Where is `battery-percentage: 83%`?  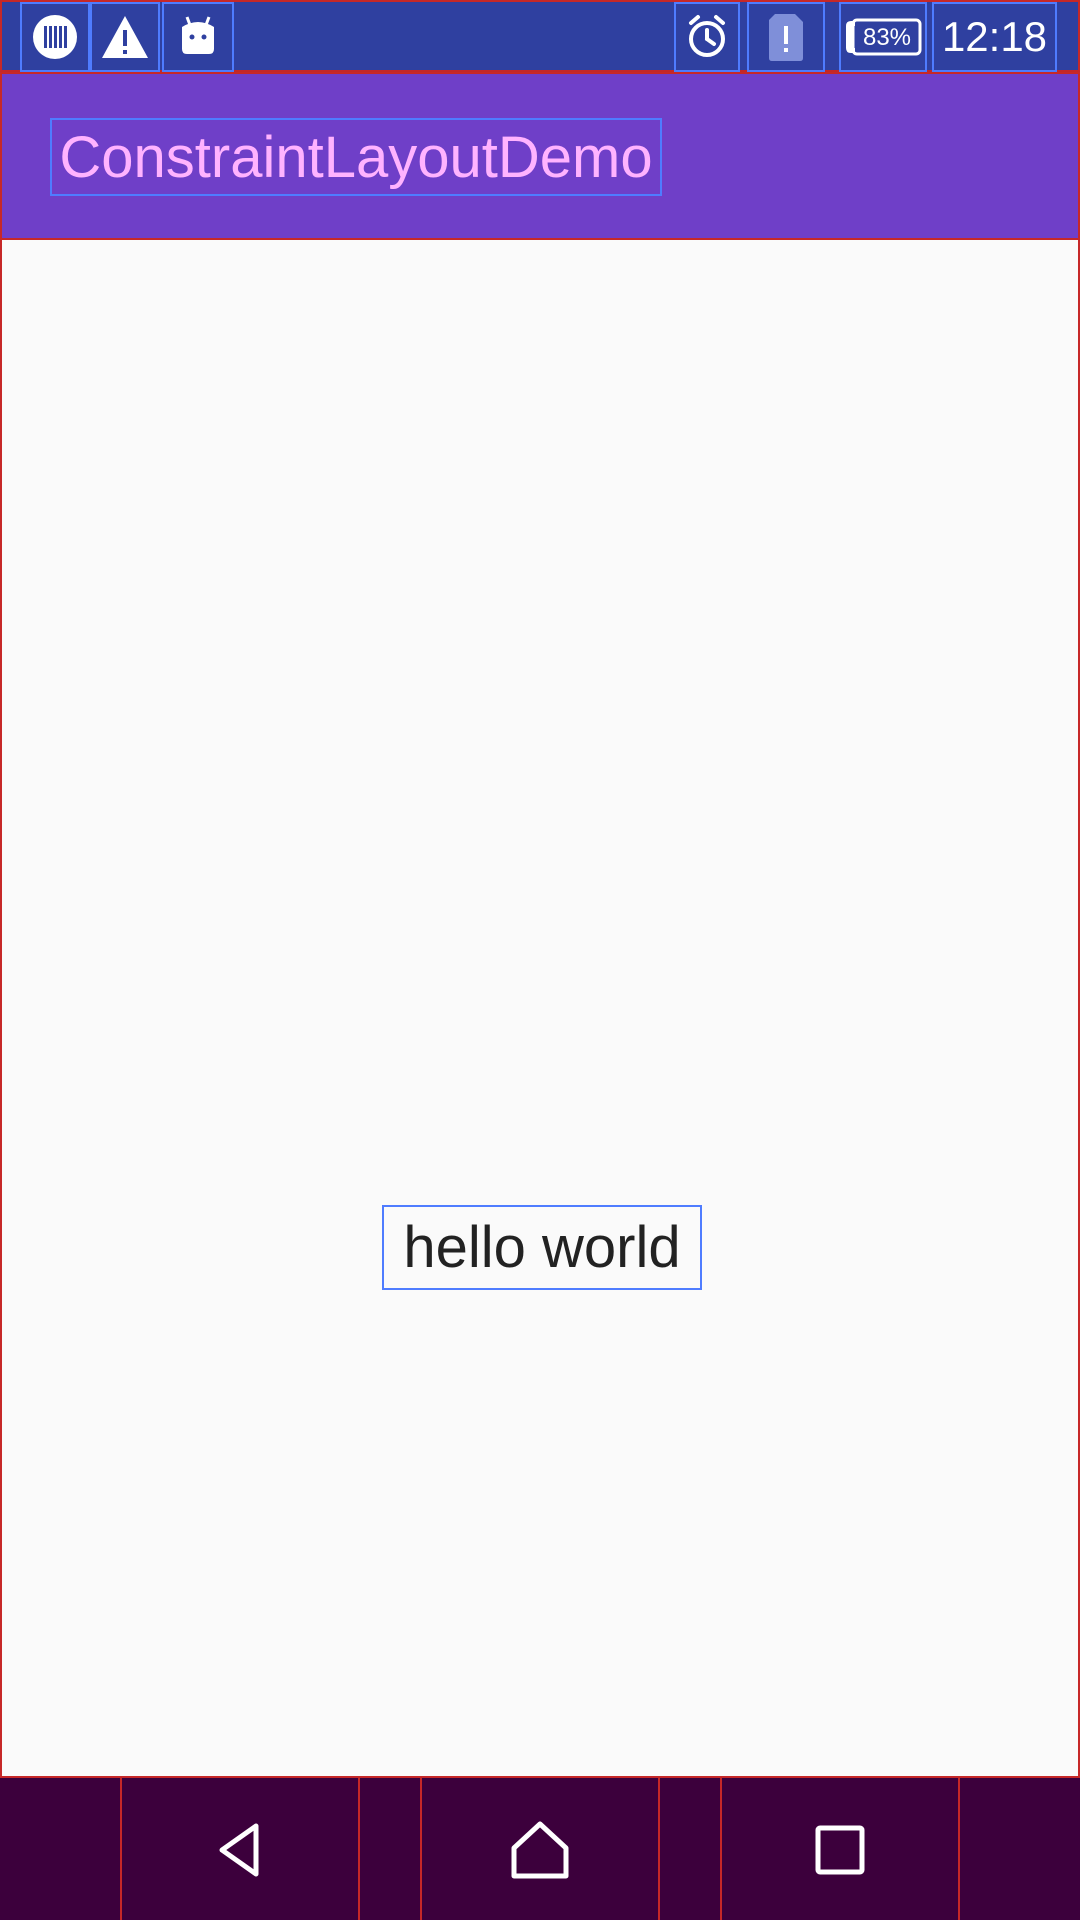
battery-percentage: 83% is located at coordinates (887, 37).